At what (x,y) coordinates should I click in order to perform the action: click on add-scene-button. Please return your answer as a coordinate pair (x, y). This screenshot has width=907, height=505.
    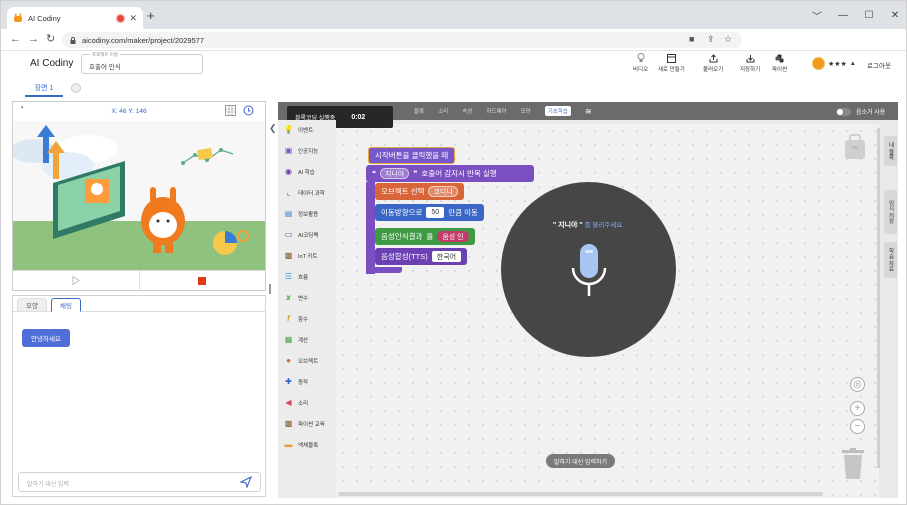
    Looking at the image, I should click on (76, 88).